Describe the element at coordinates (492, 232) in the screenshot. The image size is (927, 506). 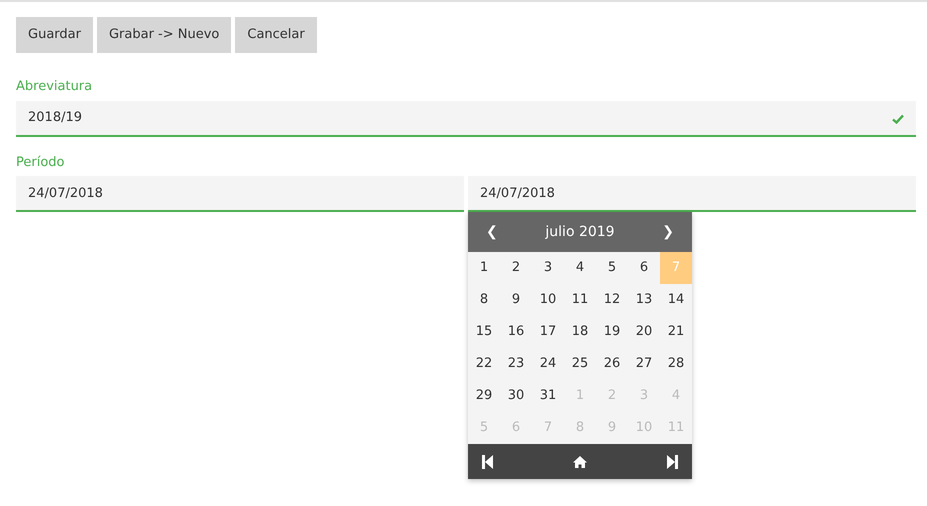
I see `previous-button: ❮` at that location.